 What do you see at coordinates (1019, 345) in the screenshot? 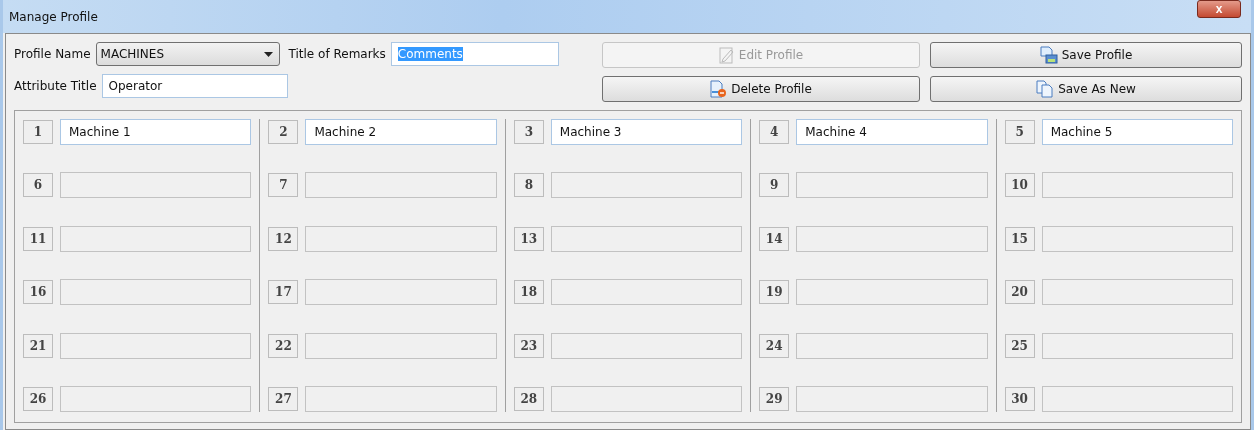
I see `slot-number: 25` at bounding box center [1019, 345].